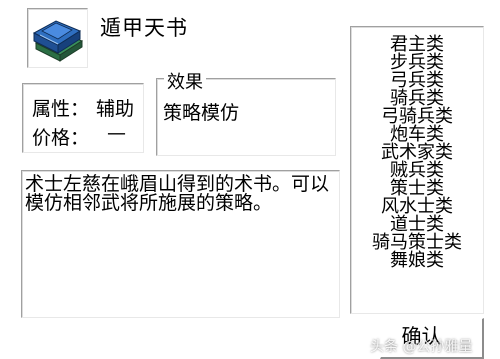 This screenshot has height=359, width=500. Describe the element at coordinates (58, 41) in the screenshot. I see `blue-book-icon` at that location.